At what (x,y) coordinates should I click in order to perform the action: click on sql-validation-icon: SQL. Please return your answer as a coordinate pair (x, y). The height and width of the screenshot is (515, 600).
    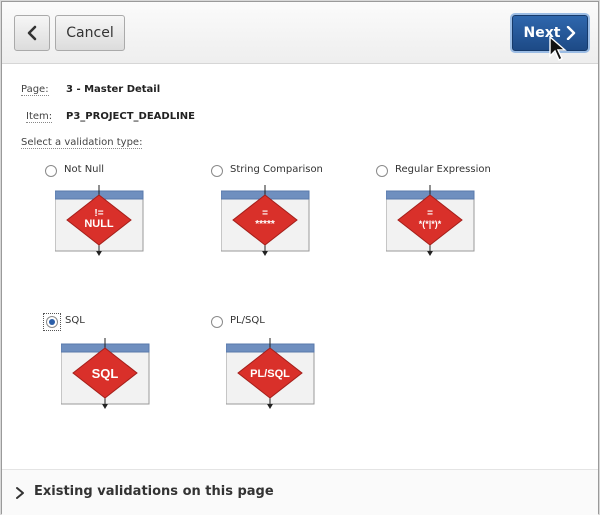
    Looking at the image, I should click on (105, 373).